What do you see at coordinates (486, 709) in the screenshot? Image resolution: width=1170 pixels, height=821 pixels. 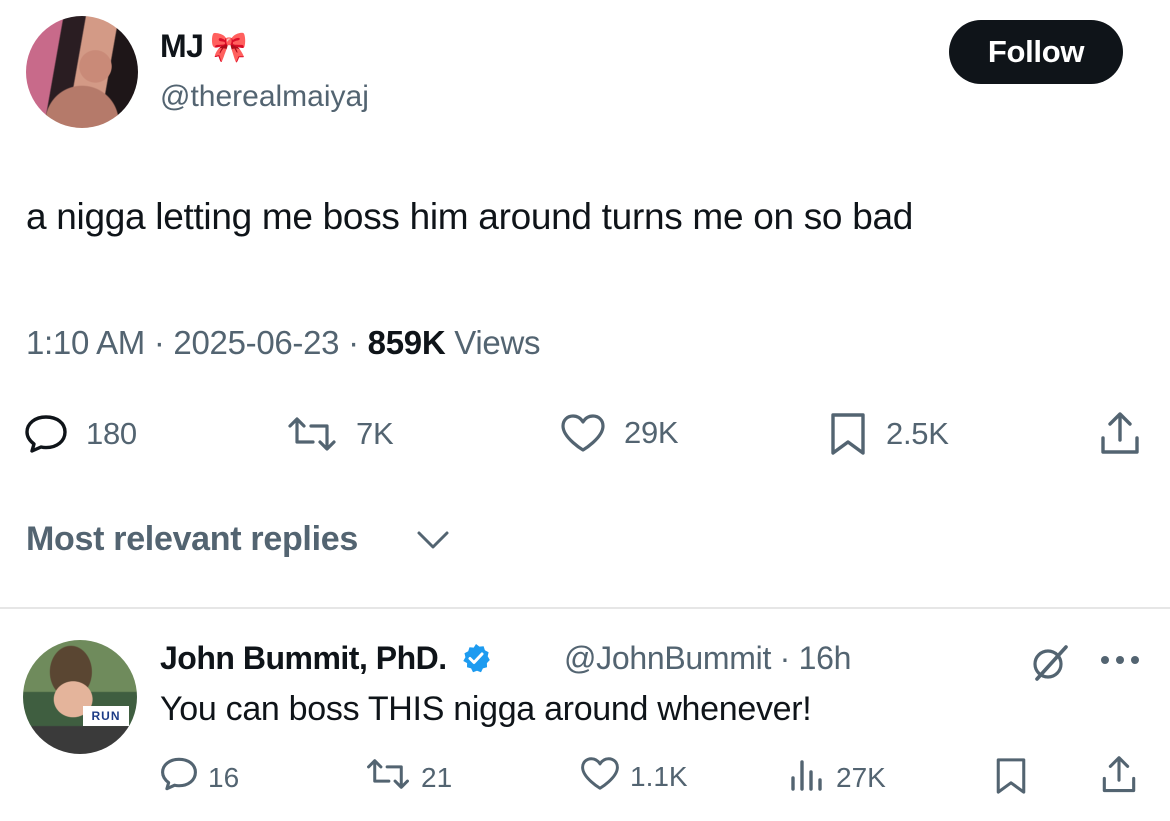 I see `reply-text: You can boss THIS nigga around whenever!` at bounding box center [486, 709].